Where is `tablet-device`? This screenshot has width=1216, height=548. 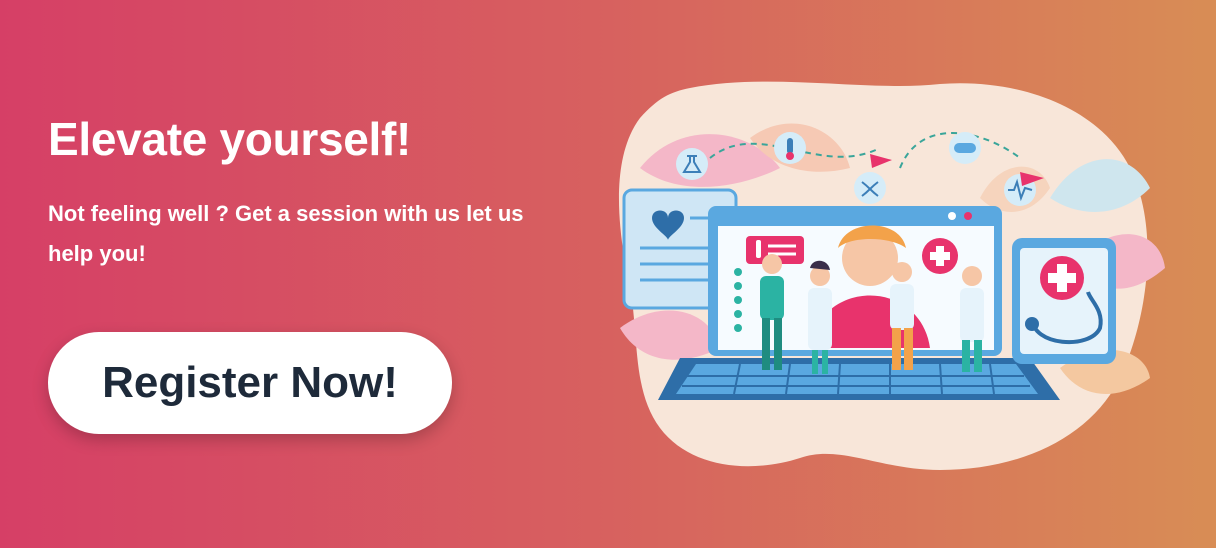
tablet-device is located at coordinates (1064, 301).